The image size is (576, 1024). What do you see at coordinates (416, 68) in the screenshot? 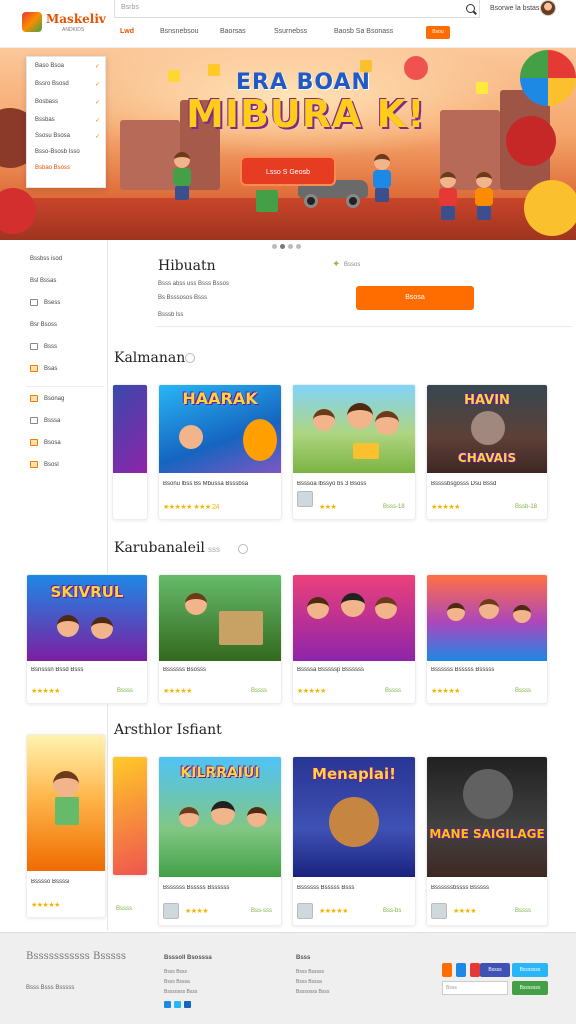
I see `balloon-graphic` at bounding box center [416, 68].